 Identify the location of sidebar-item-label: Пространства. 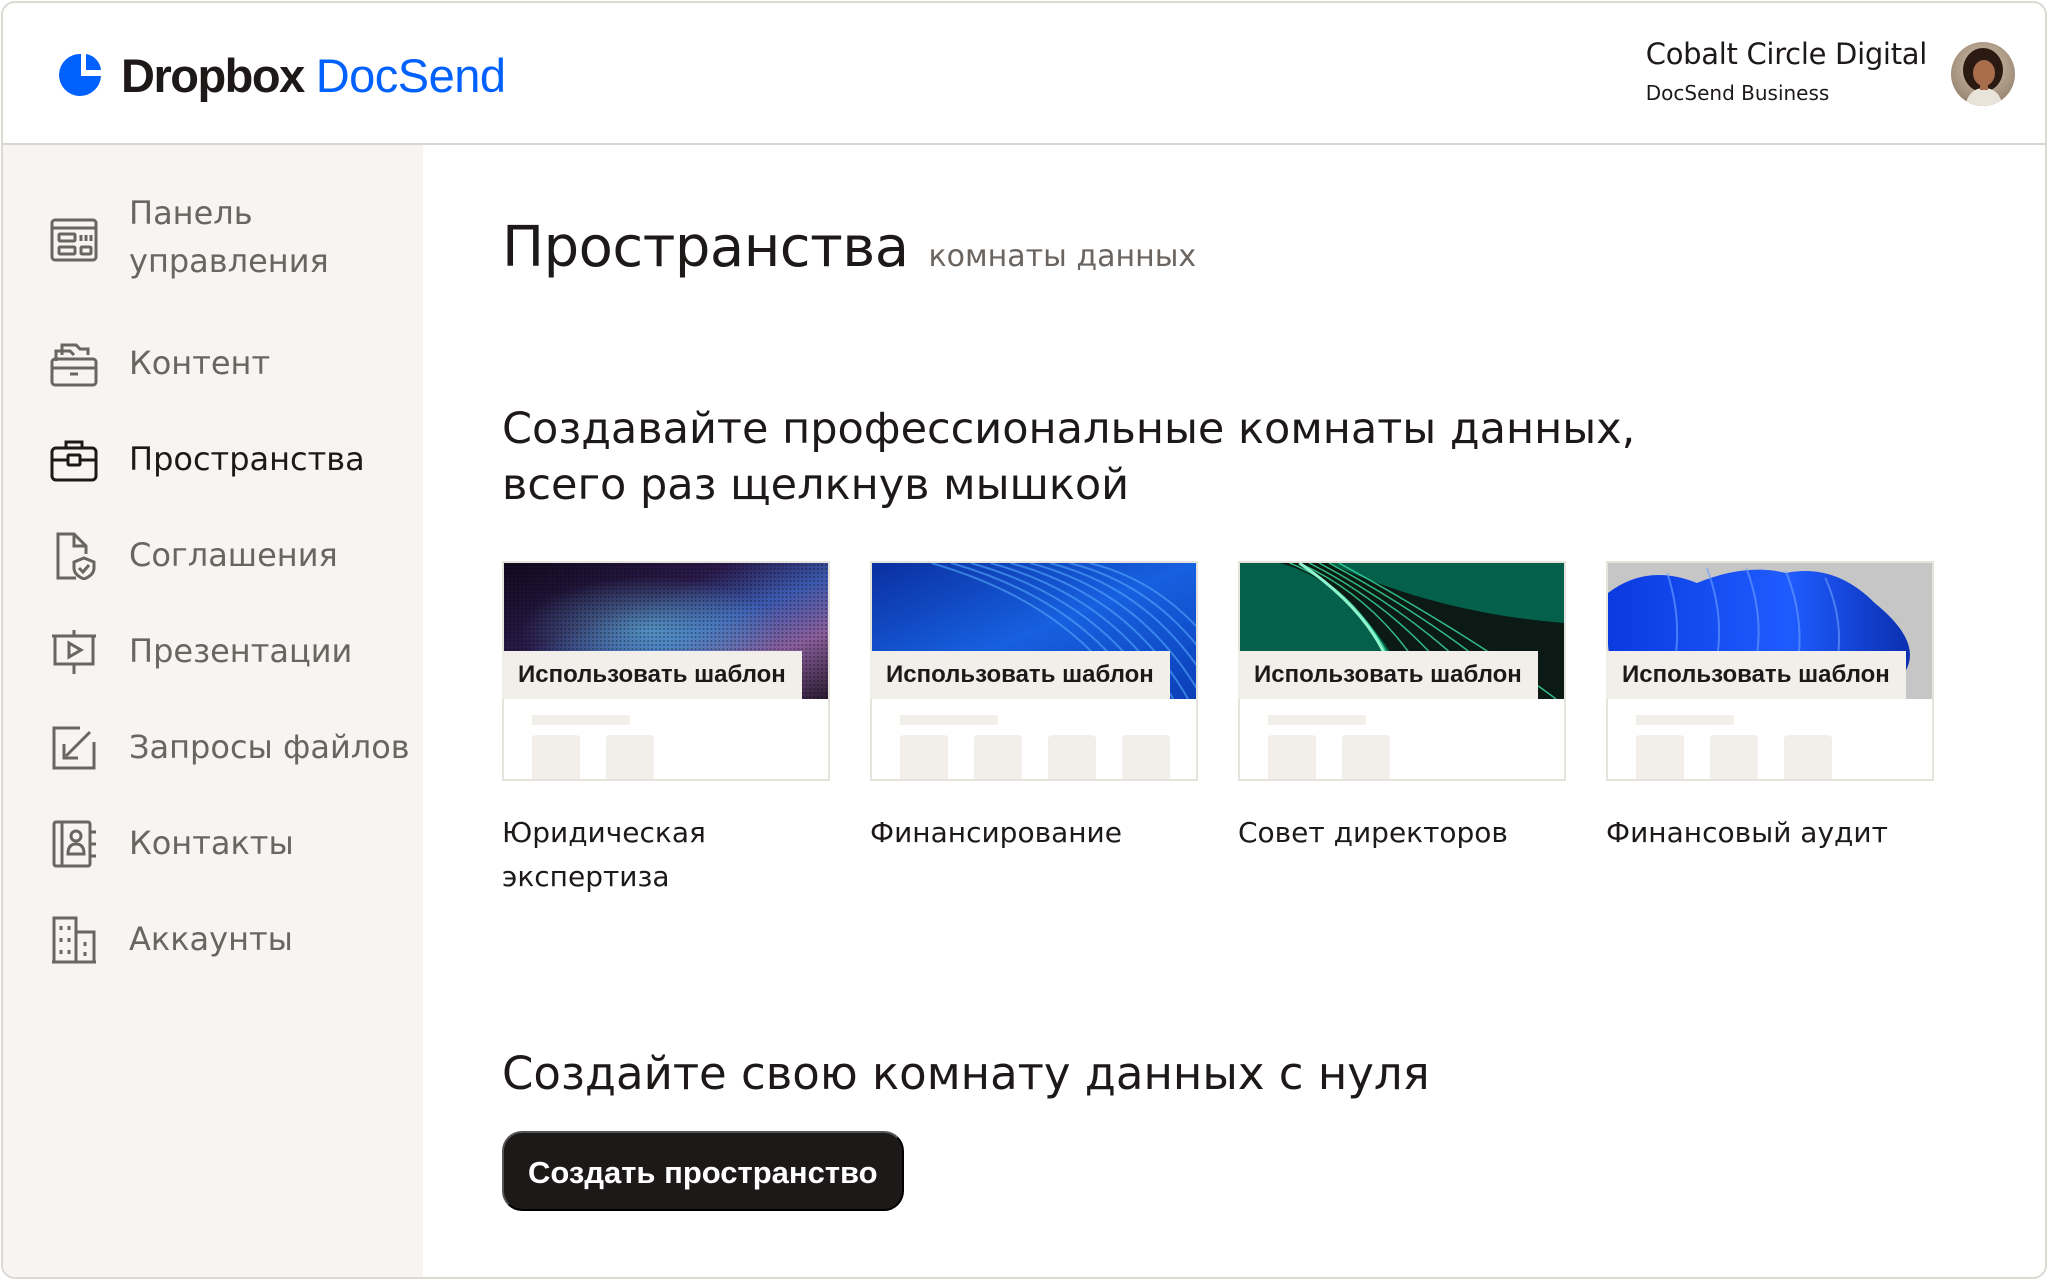
(247, 459).